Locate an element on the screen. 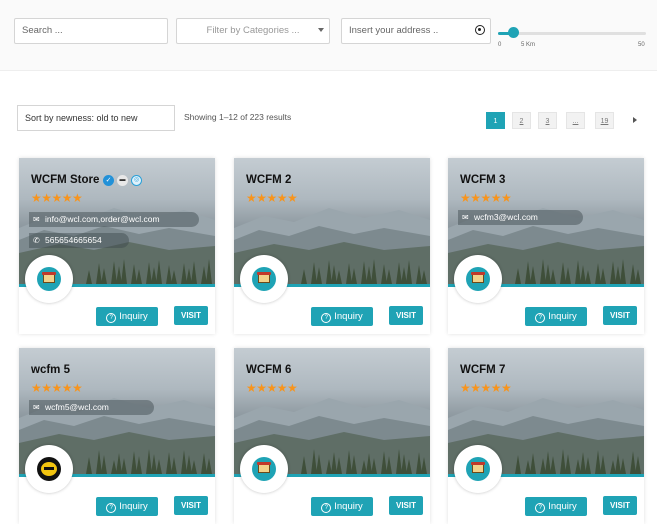  page-2: 2 is located at coordinates (521, 120).